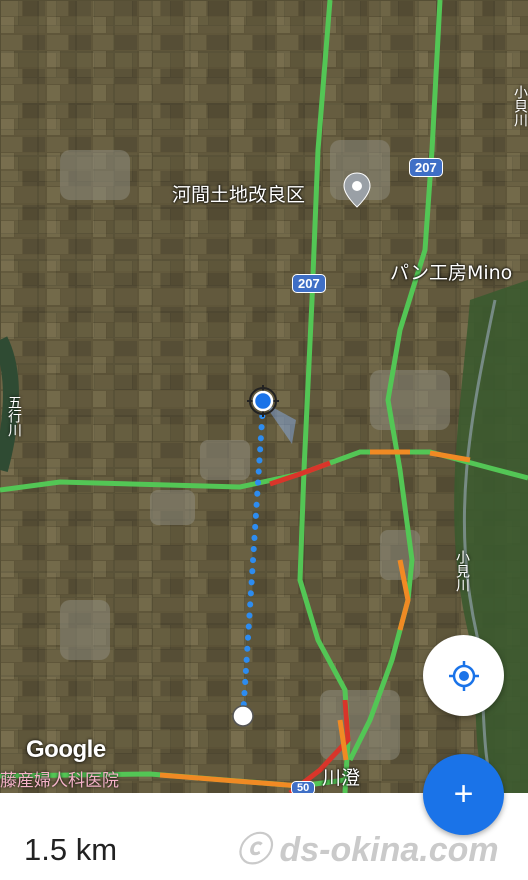 The width and height of the screenshot is (528, 880). I want to click on plus-icon: +, so click(463, 794).